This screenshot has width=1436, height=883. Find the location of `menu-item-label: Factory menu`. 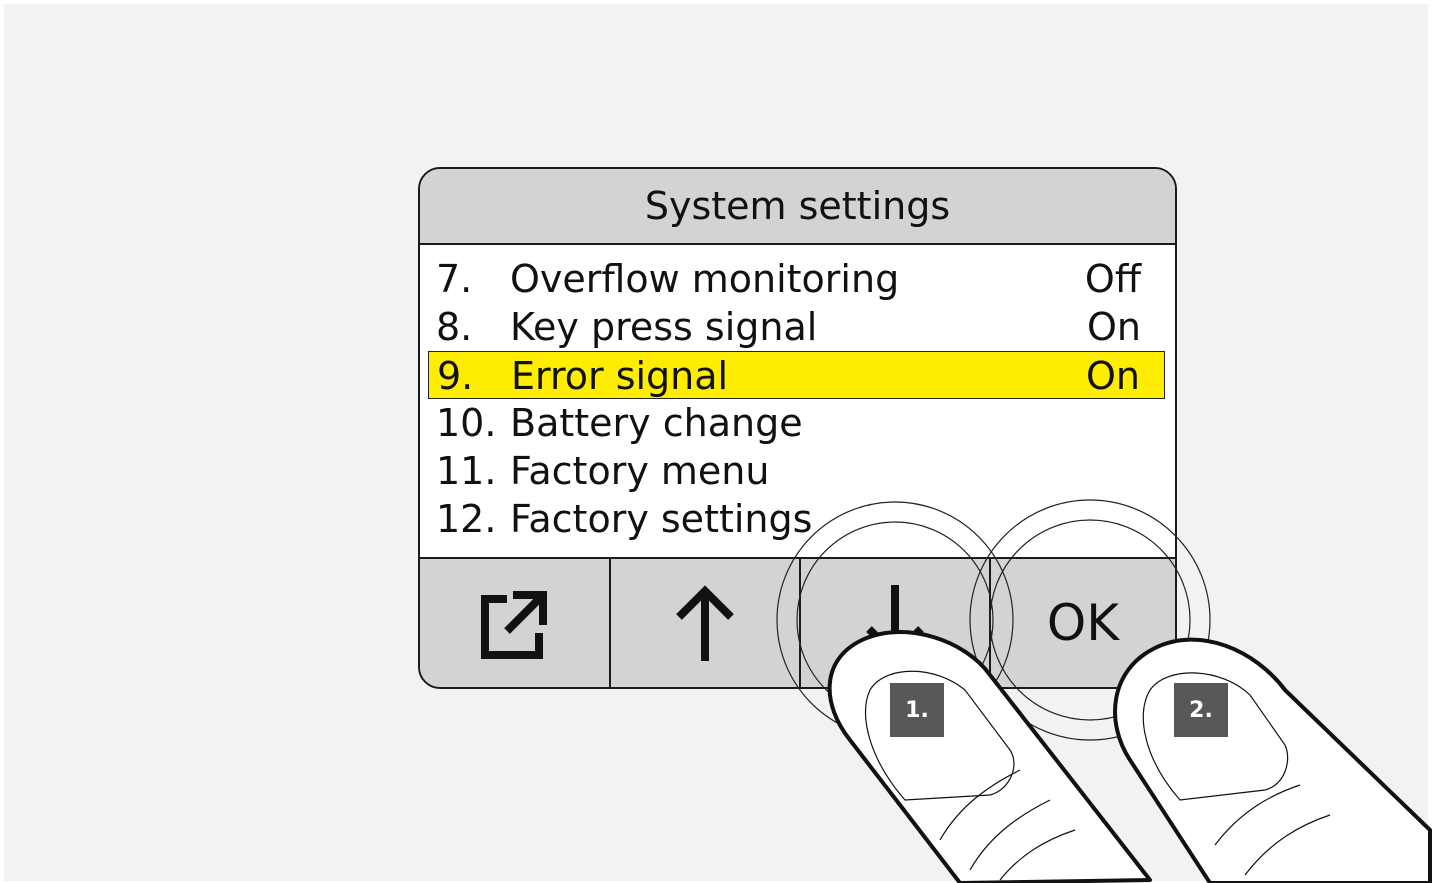

menu-item-label: Factory menu is located at coordinates (640, 471).